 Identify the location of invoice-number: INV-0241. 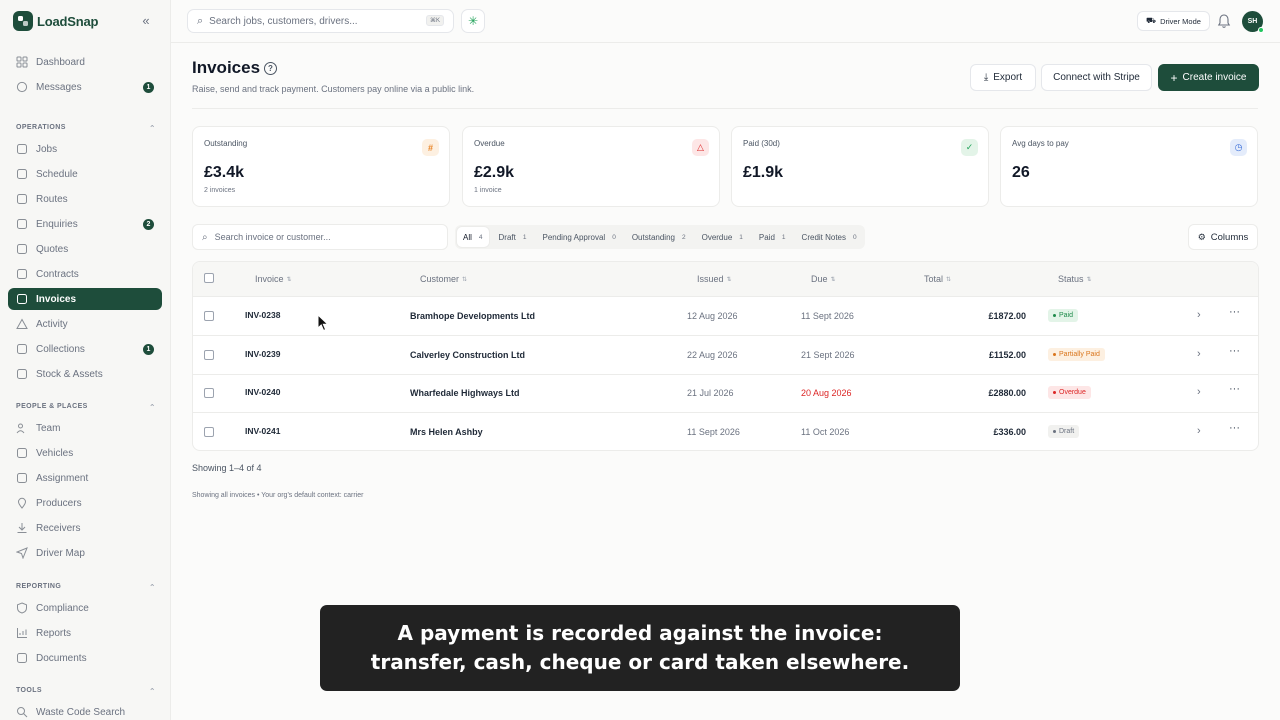
(262, 431).